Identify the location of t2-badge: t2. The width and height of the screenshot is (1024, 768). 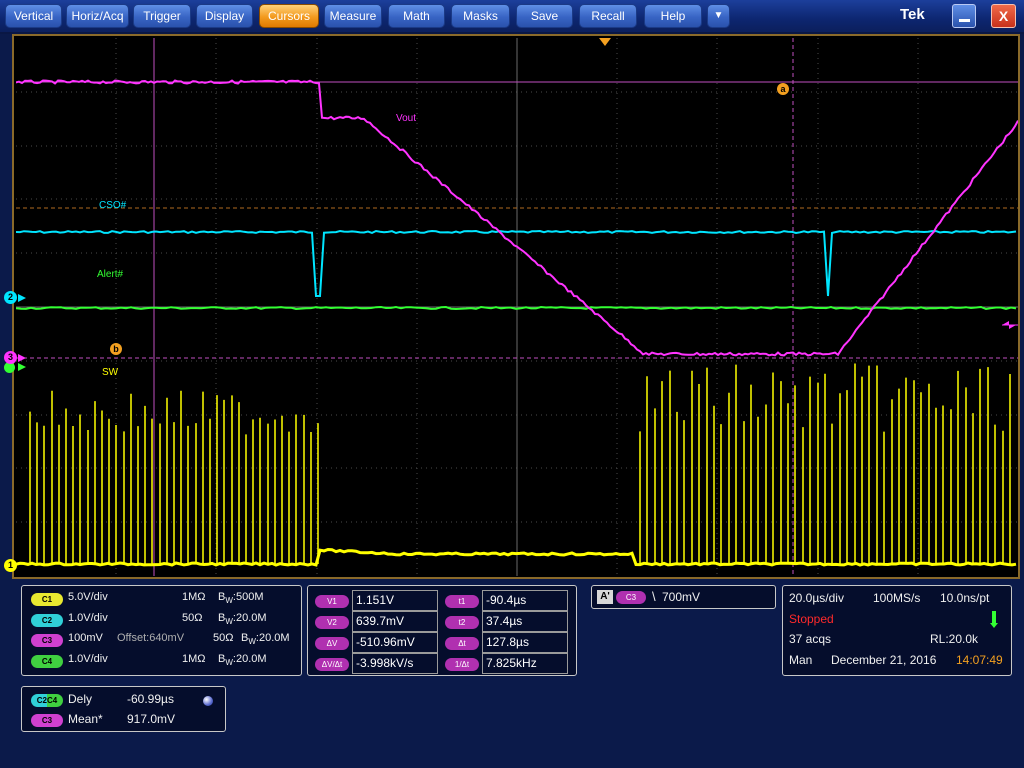
(462, 622).